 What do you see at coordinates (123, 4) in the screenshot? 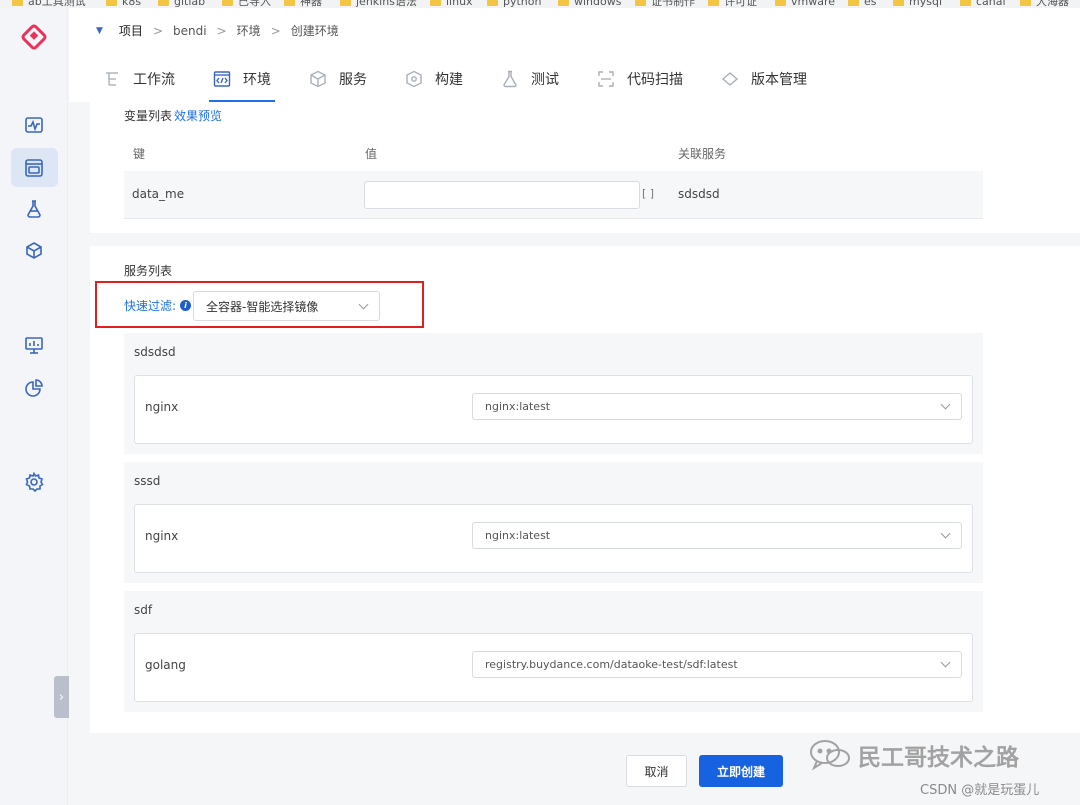
I see `bookmark-item: k8s` at bounding box center [123, 4].